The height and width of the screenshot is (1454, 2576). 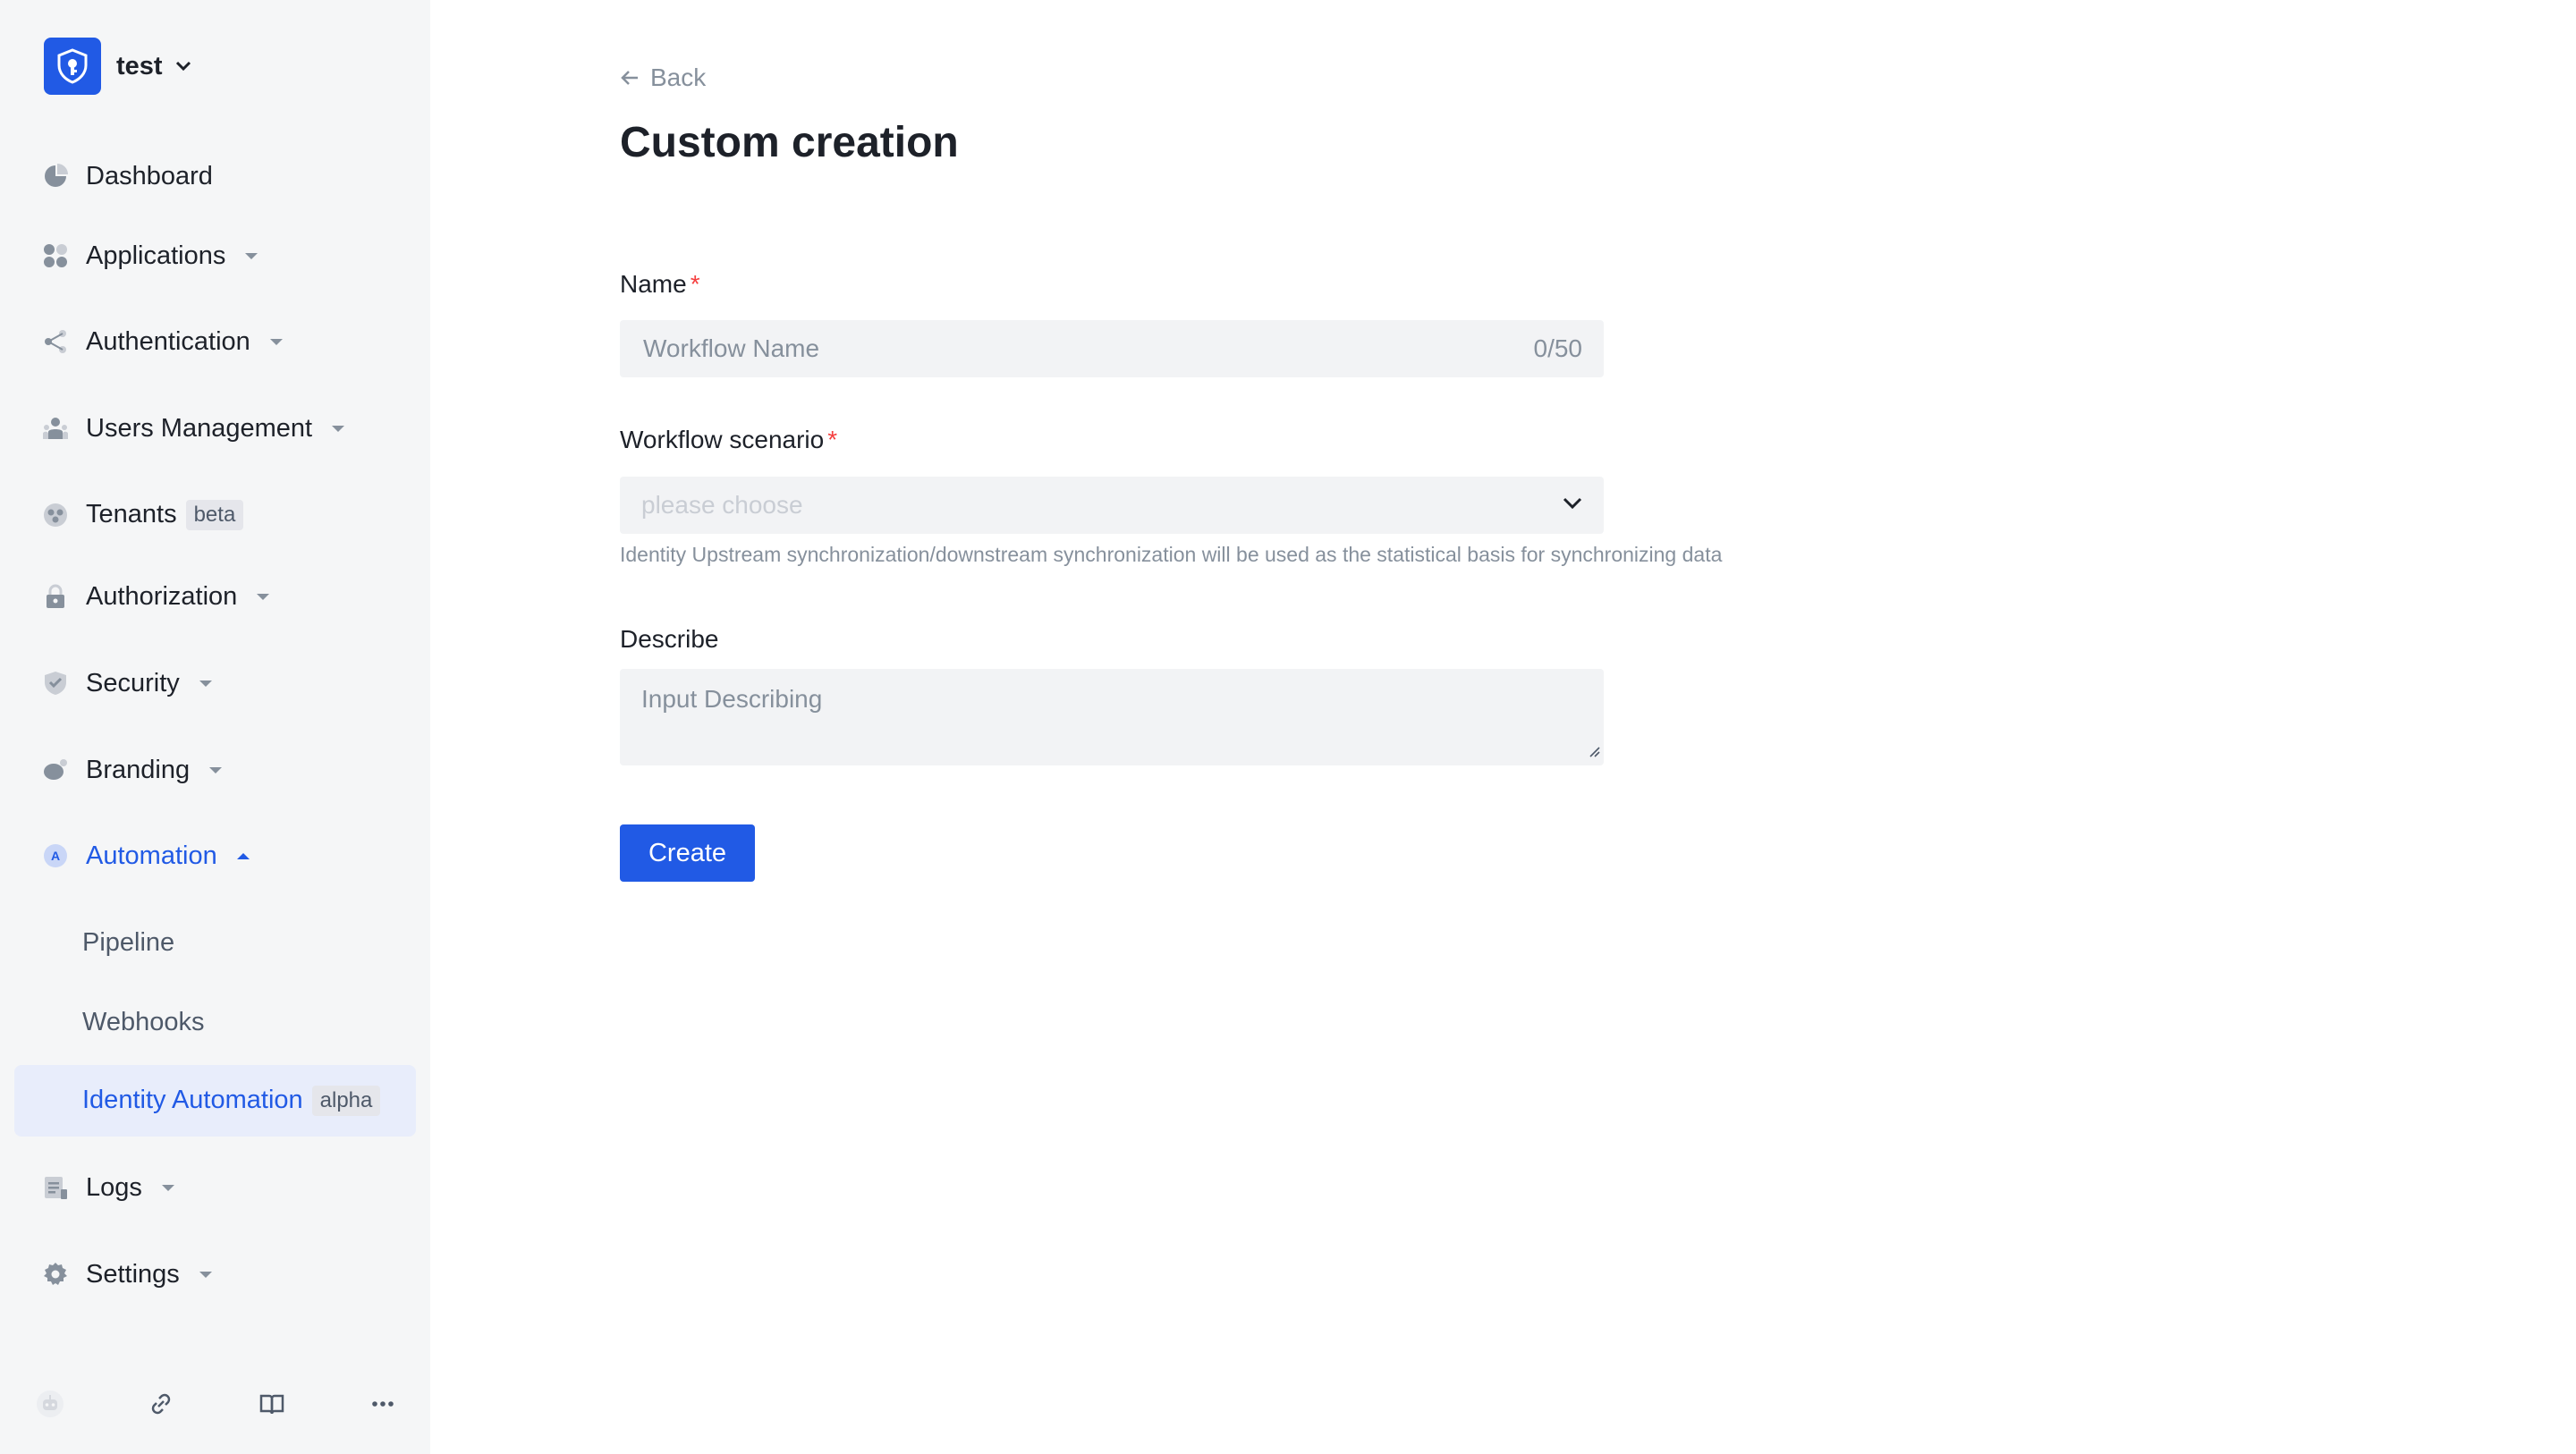 I want to click on sidebar-item-label: Webhooks, so click(x=143, y=1021).